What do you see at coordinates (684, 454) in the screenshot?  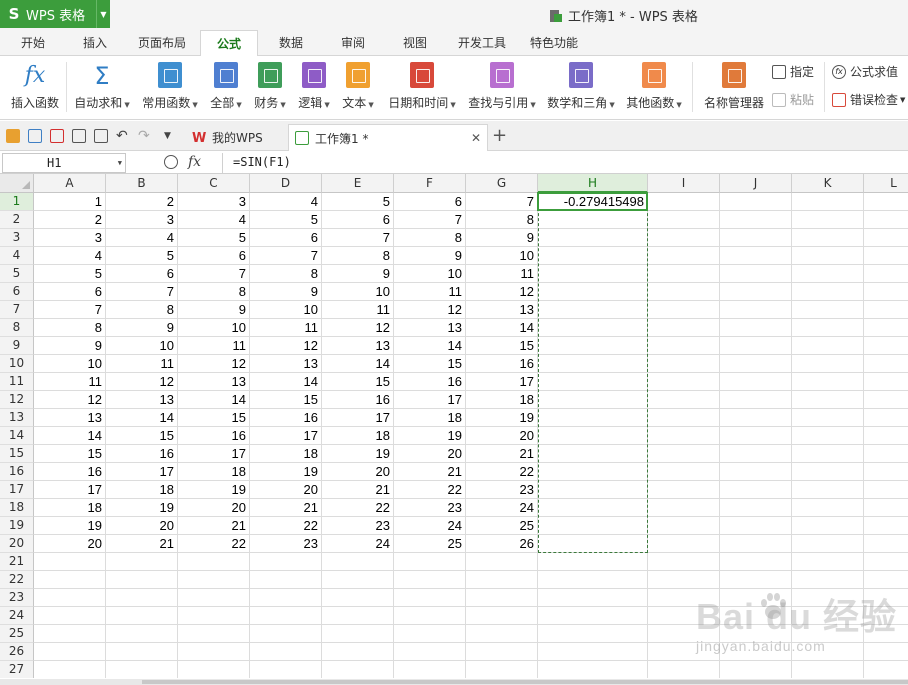 I see `cell-i15` at bounding box center [684, 454].